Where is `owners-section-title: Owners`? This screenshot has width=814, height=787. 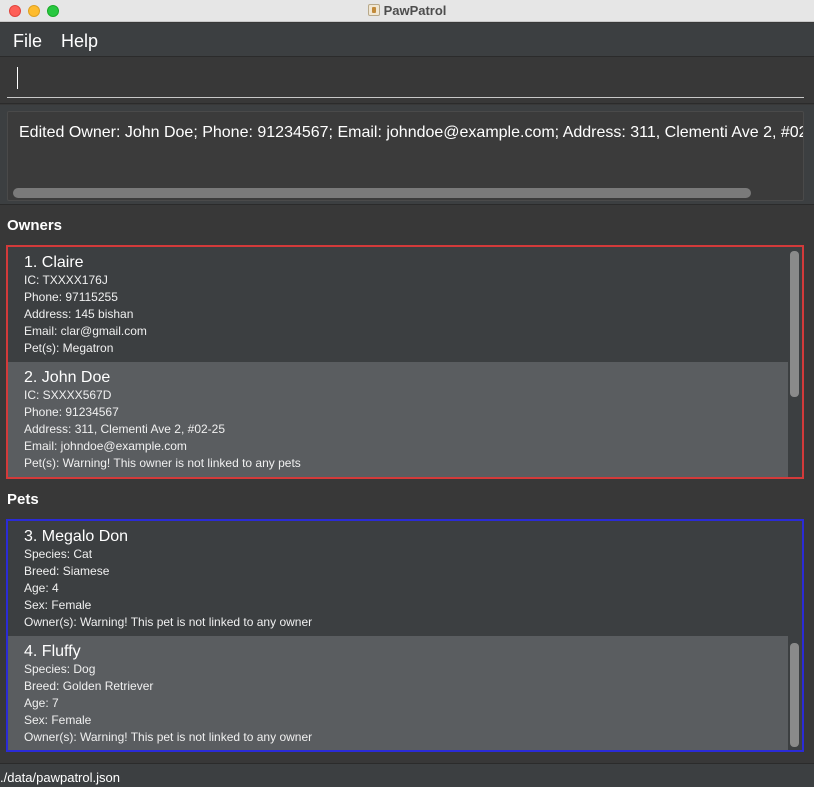
owners-section-title: Owners is located at coordinates (35, 225).